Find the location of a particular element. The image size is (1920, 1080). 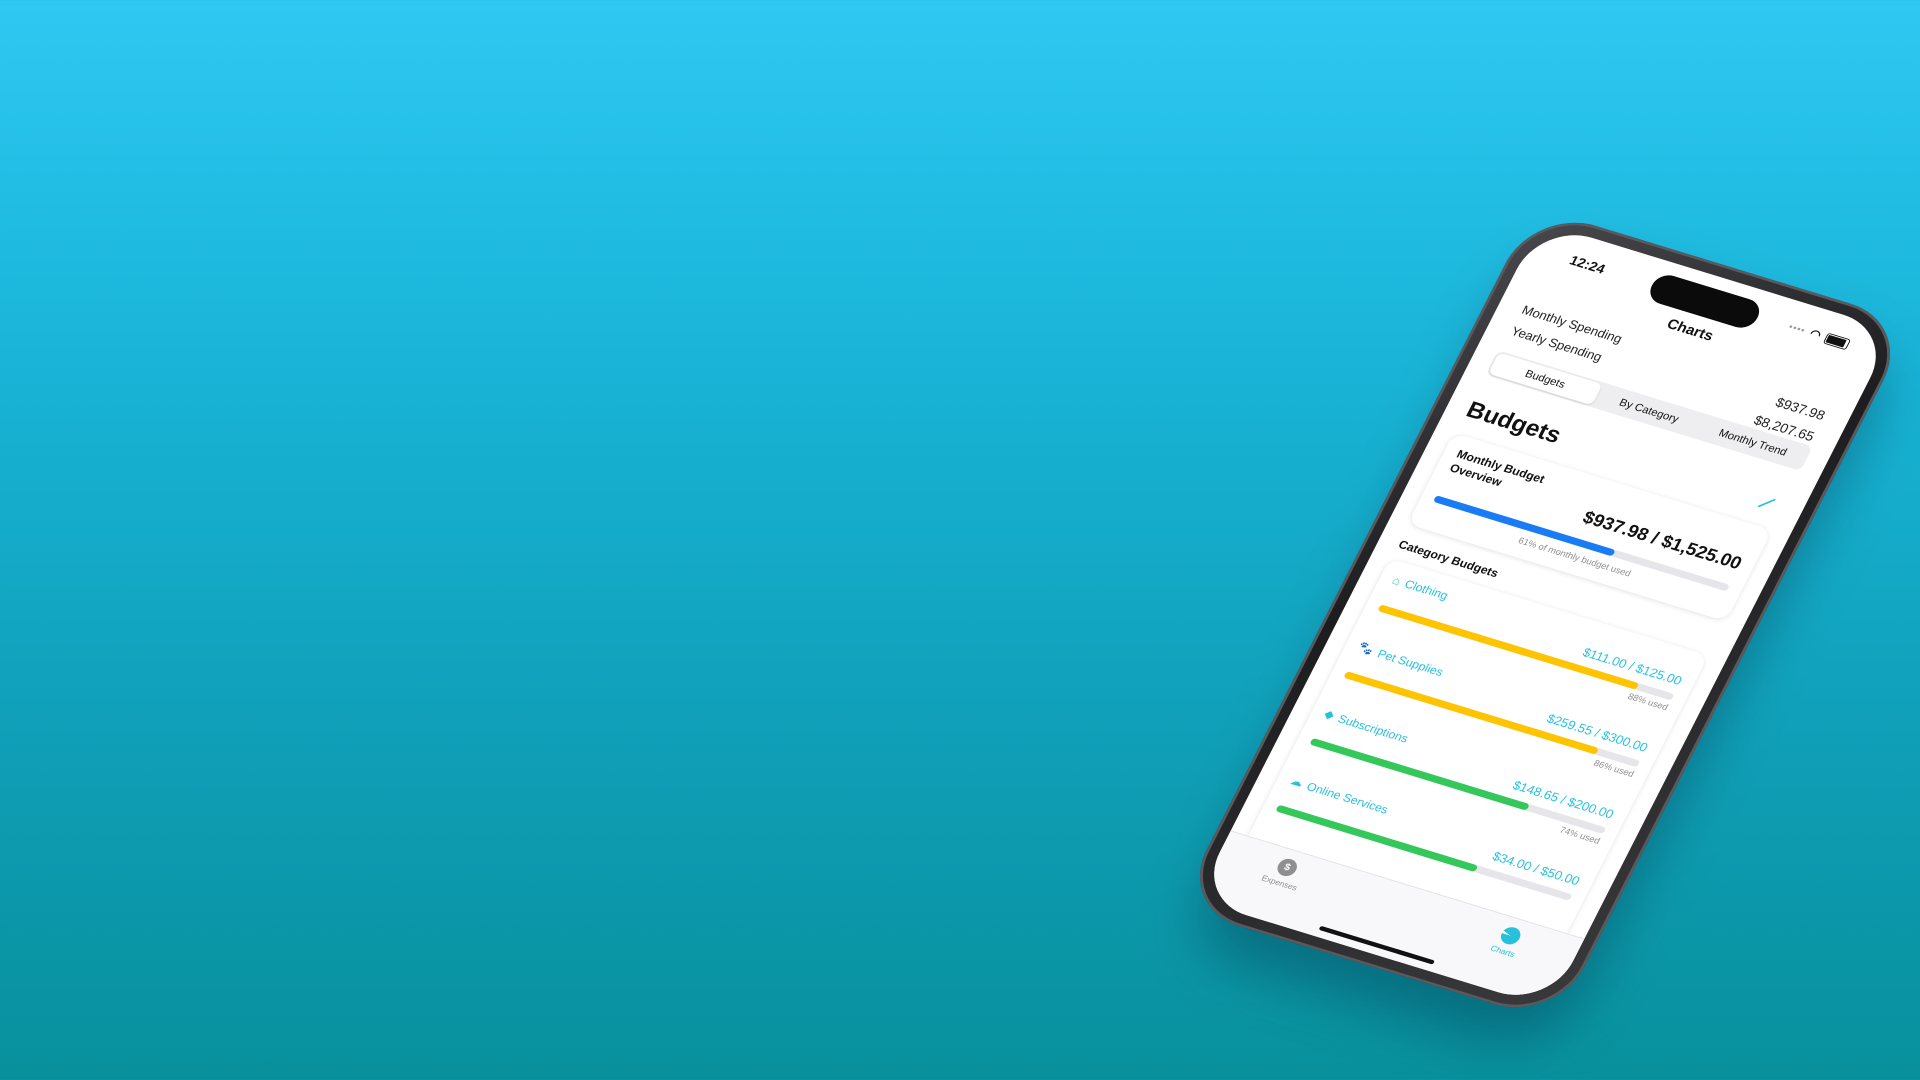

category-label: Online Services is located at coordinates (1347, 797).